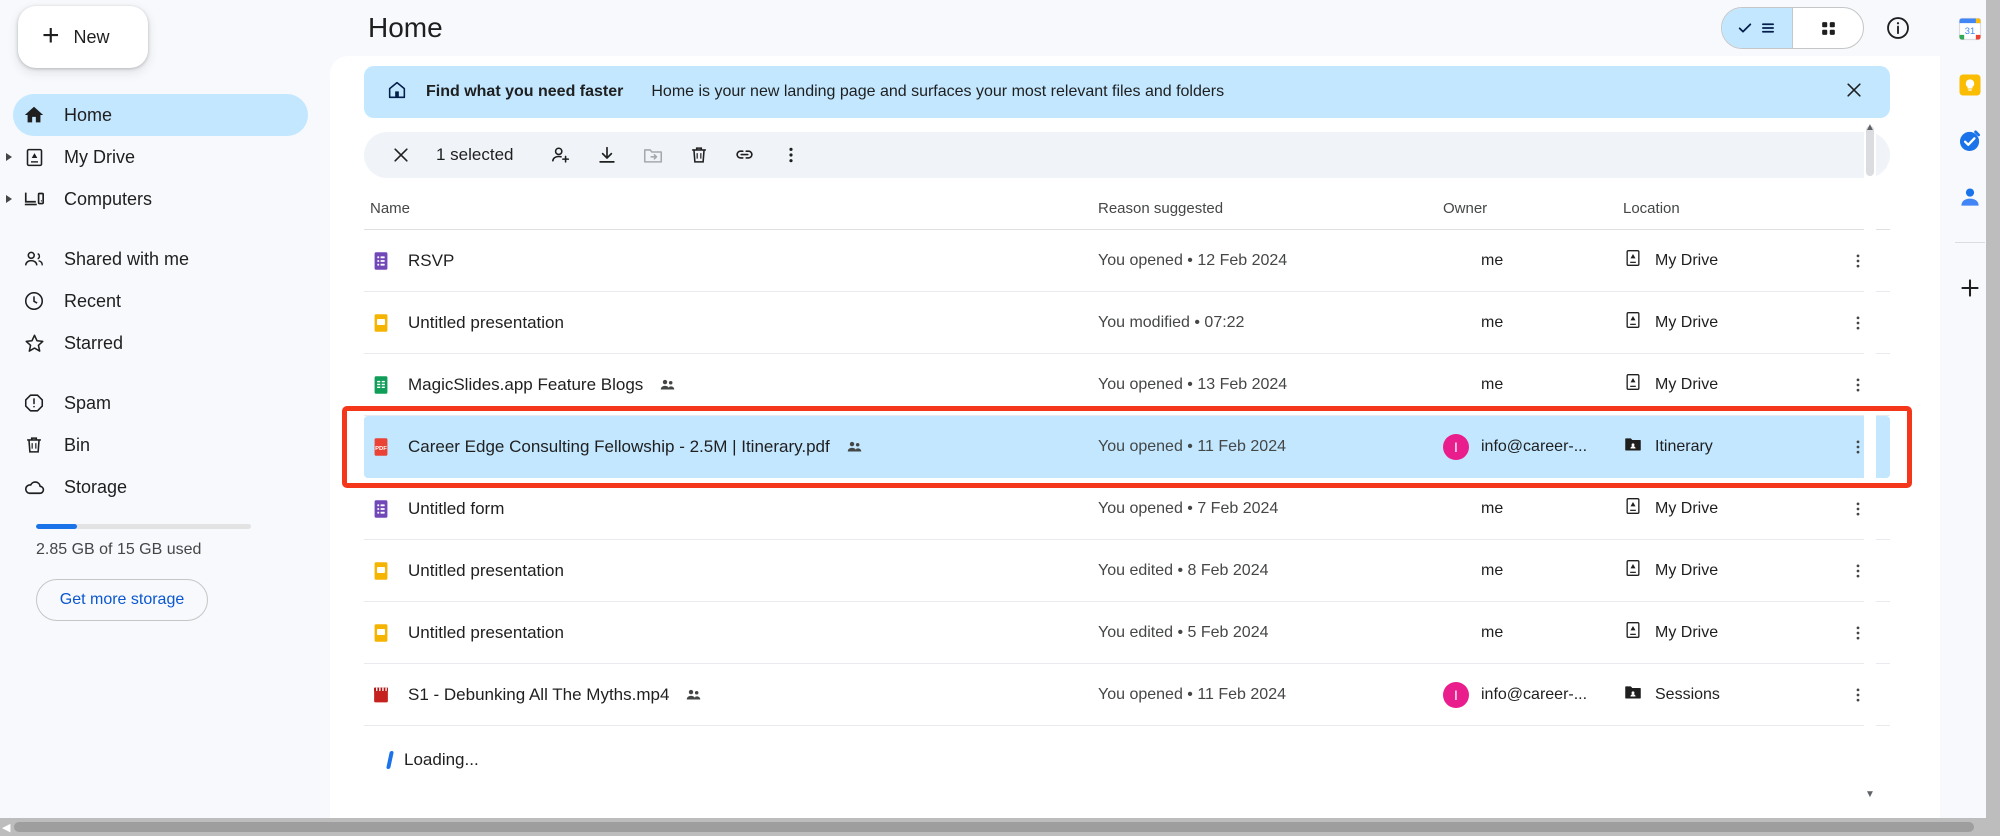  Describe the element at coordinates (165, 157) in the screenshot. I see `sidebar-item-my-drive: My Drive` at that location.